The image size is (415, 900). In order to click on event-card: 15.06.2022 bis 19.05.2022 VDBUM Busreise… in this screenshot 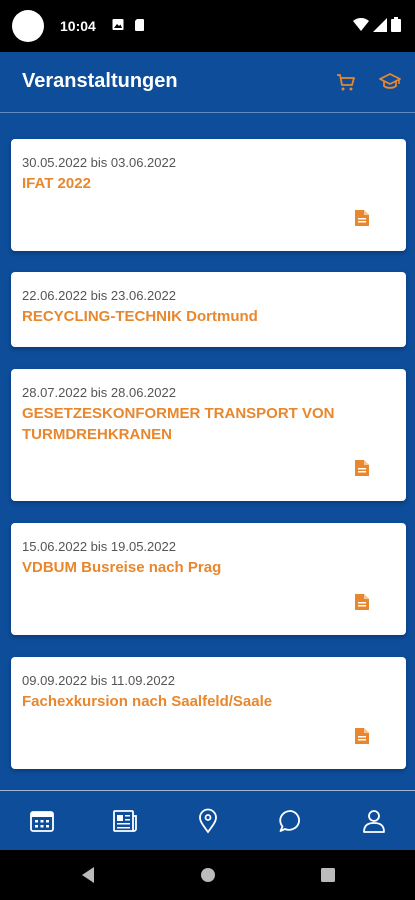, I will do `click(208, 579)`.